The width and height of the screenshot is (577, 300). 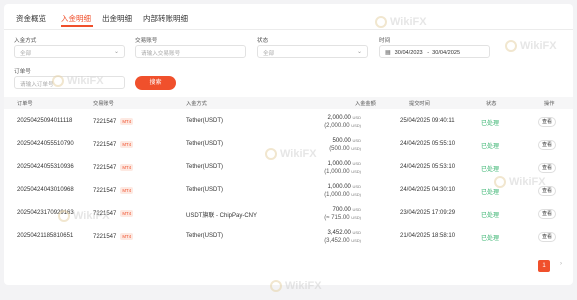 I want to click on deposit-method: USDT旗联 - ChipPay-CNY, so click(x=222, y=216).